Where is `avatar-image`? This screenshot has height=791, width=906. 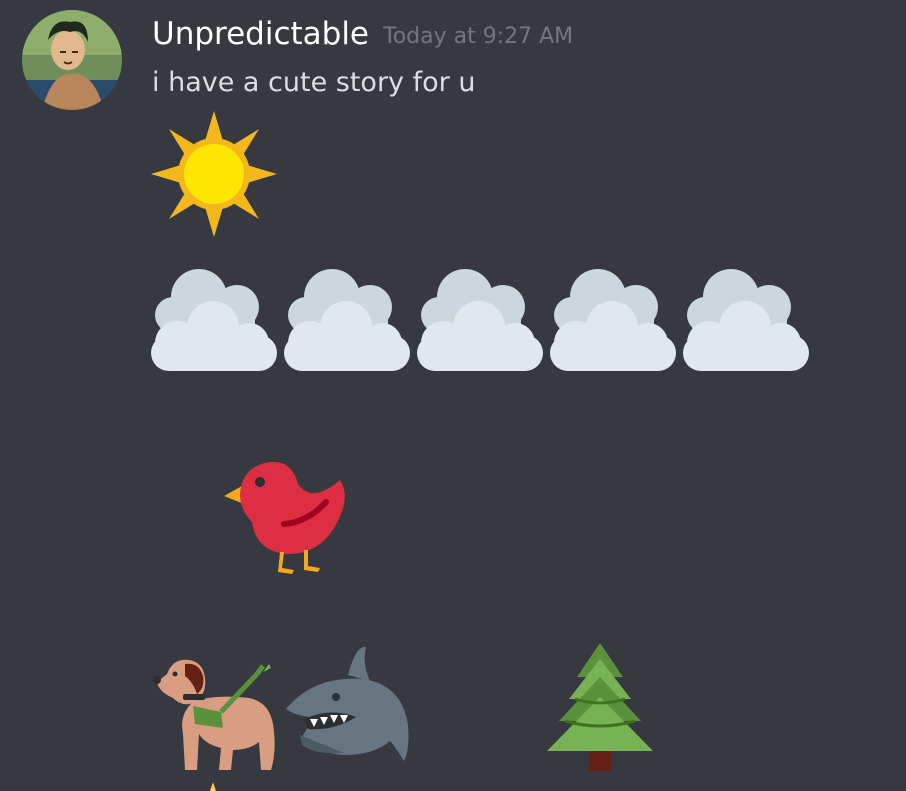 avatar-image is located at coordinates (72, 60).